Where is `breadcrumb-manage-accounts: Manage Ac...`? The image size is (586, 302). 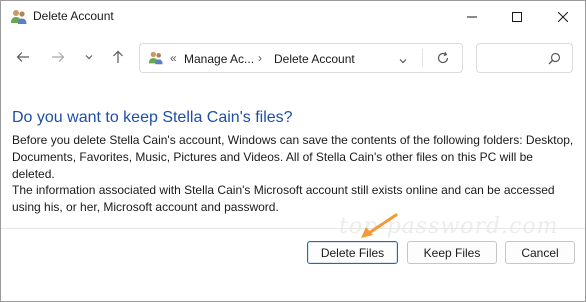 breadcrumb-manage-accounts: Manage Ac... is located at coordinates (219, 59).